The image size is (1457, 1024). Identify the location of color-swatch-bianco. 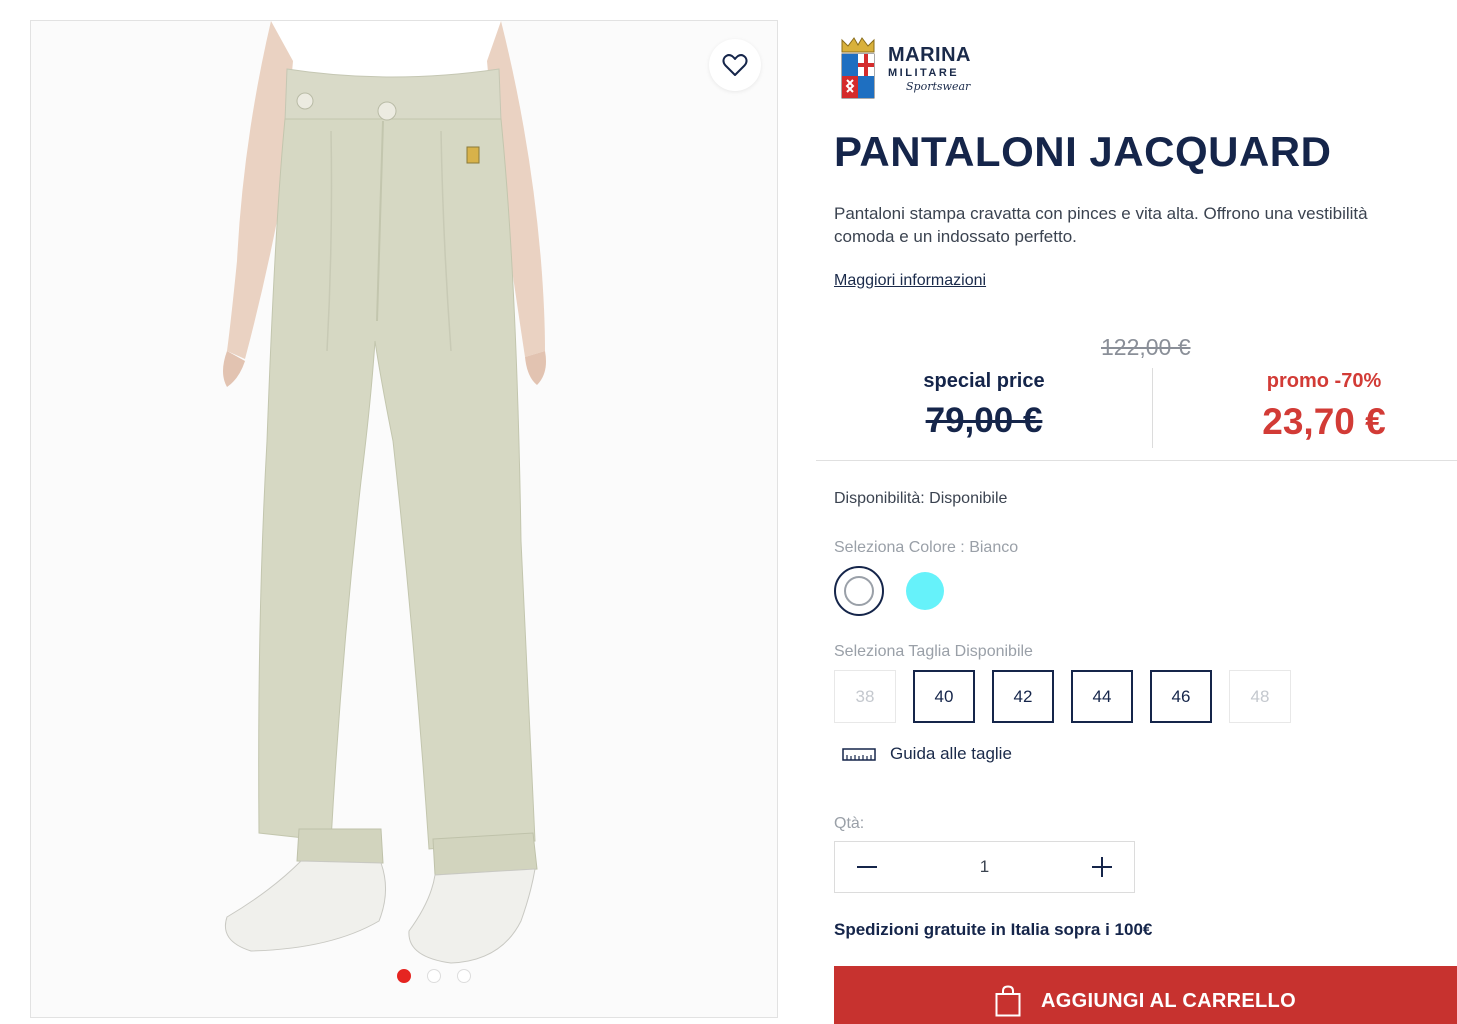
(859, 591).